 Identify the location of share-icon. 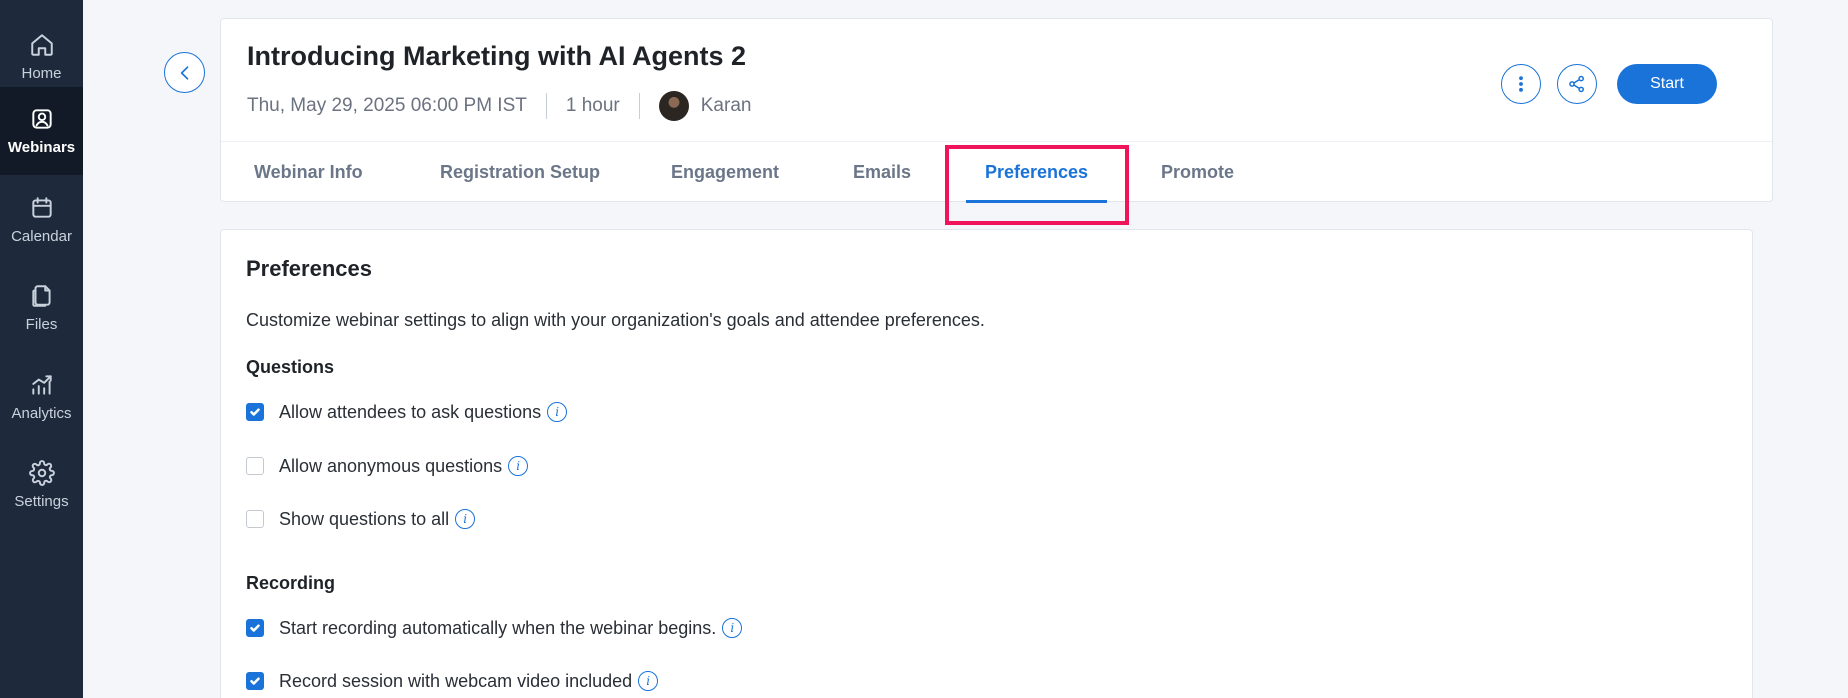
(1576, 84).